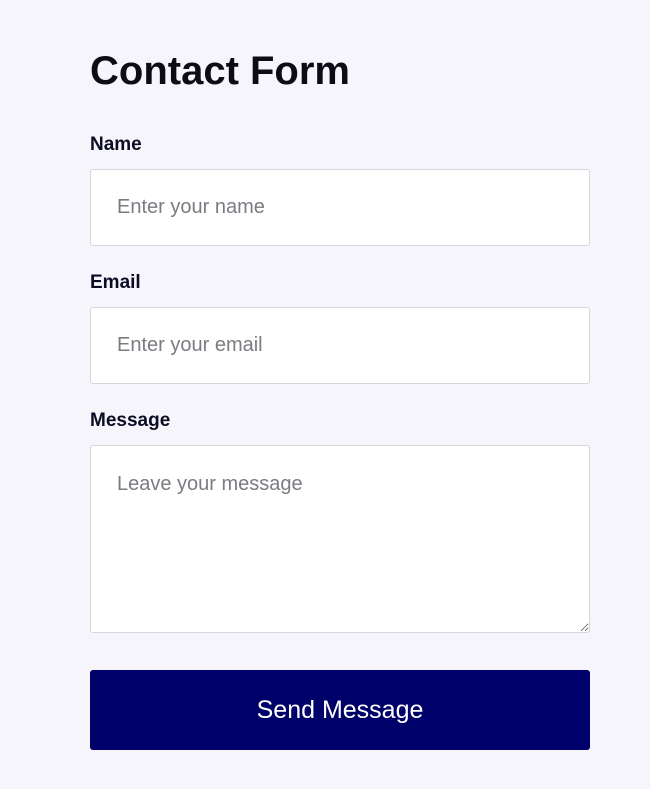 The width and height of the screenshot is (650, 789). I want to click on message-label: Message, so click(130, 420).